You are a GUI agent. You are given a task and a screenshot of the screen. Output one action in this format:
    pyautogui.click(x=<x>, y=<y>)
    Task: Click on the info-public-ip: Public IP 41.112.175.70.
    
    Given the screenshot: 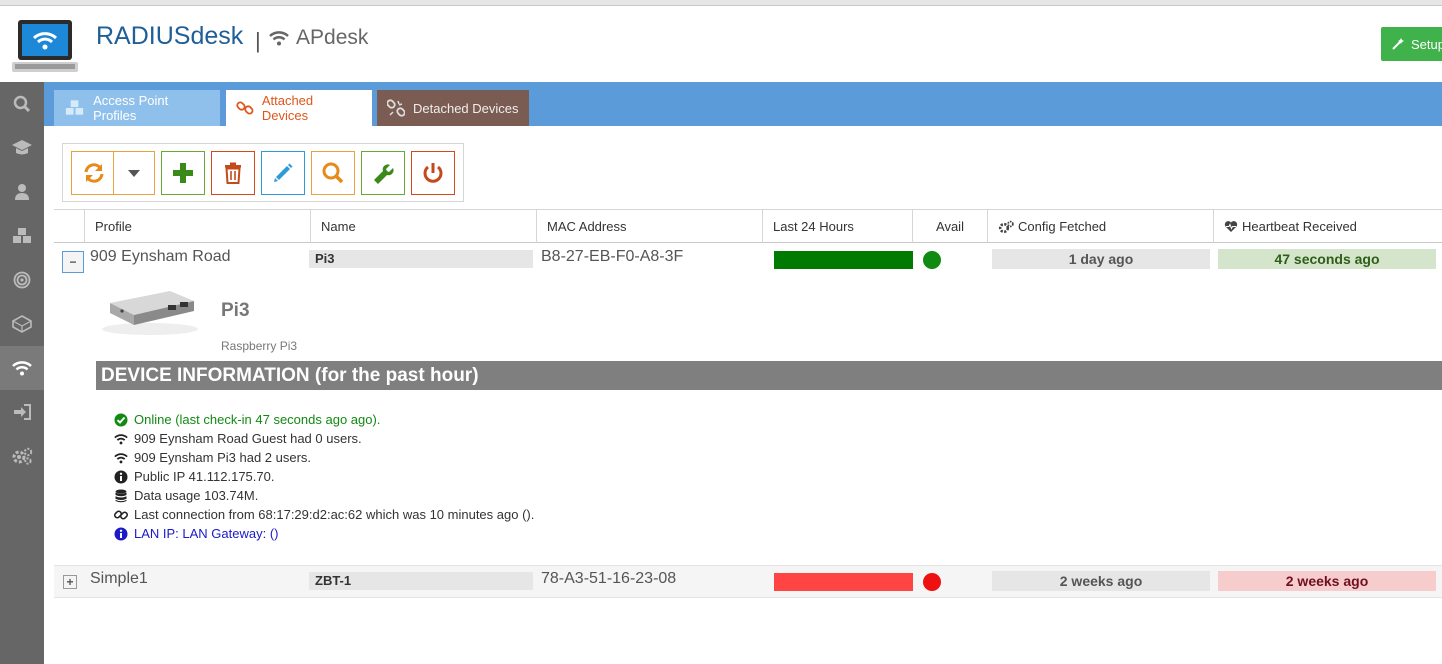 What is the action you would take?
    pyautogui.click(x=324, y=476)
    